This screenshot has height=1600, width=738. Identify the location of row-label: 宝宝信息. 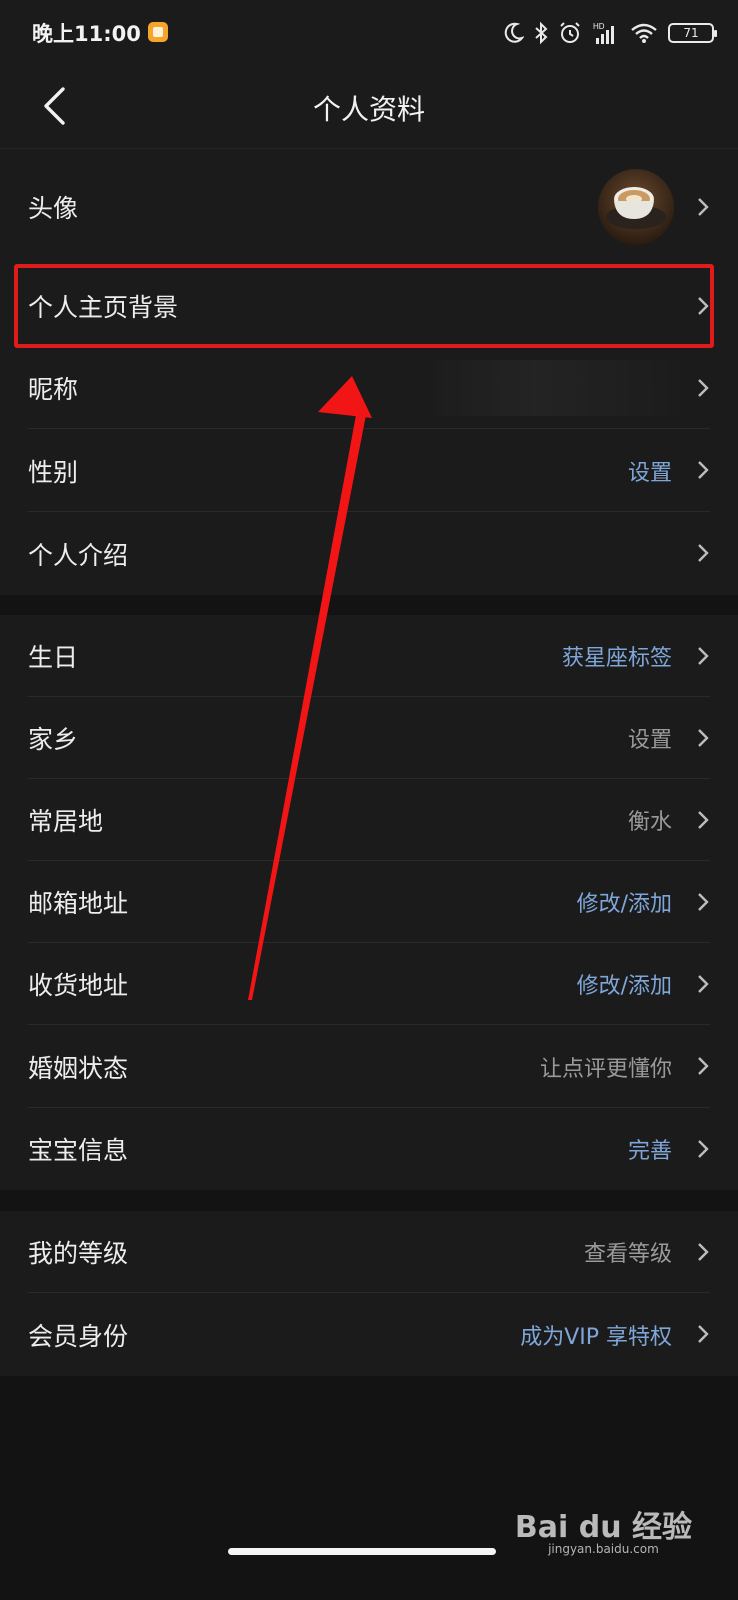
(78, 1150).